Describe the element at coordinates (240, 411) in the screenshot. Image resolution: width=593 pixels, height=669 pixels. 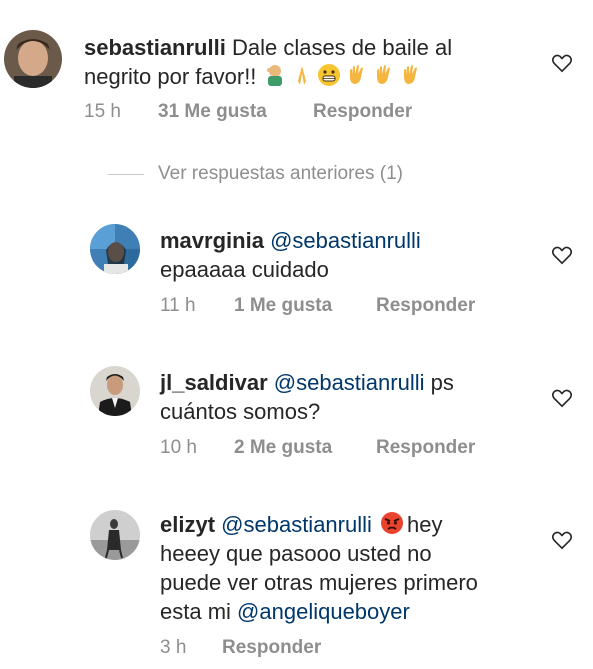
I see `comment-text: cuántos somos?` at that location.